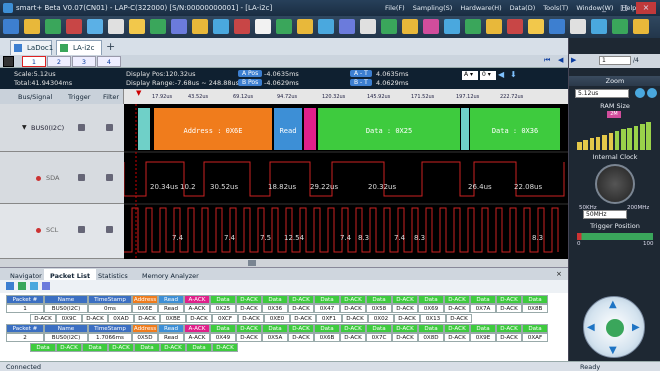 This screenshot has height=371, width=660. I want to click on cursor-op-select: 0 ▾, so click(488, 75).